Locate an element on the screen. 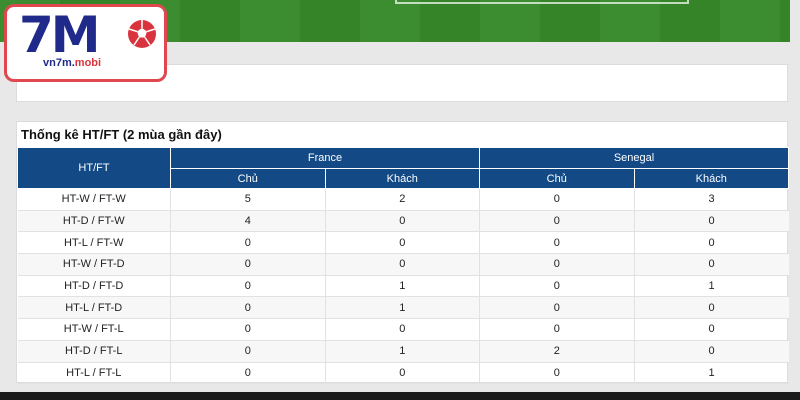 The width and height of the screenshot is (800, 400). logo-domain: vn7m.mobi is located at coordinates (72, 63).